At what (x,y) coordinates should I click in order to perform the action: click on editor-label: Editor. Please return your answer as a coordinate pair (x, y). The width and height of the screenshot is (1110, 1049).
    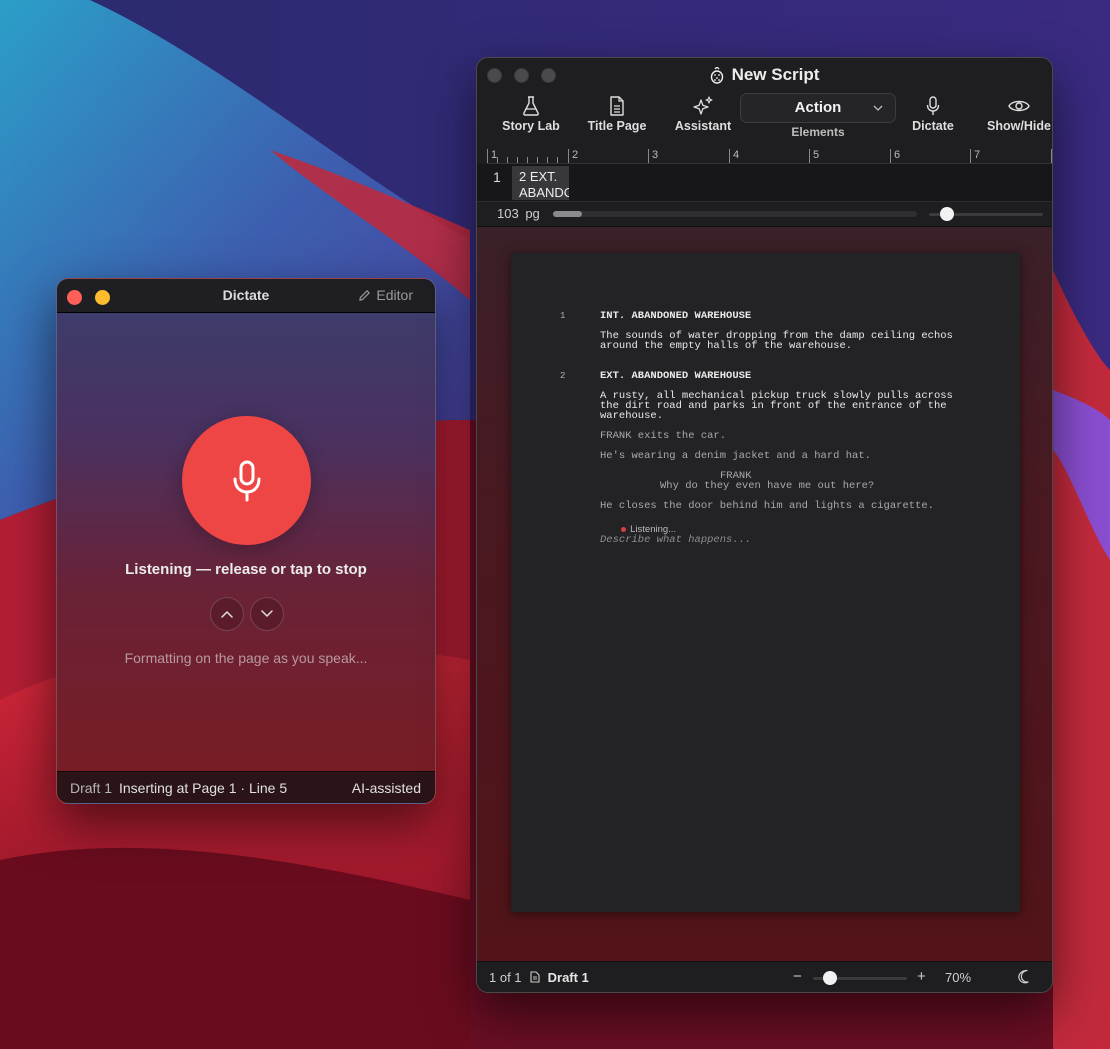
    Looking at the image, I should click on (394, 295).